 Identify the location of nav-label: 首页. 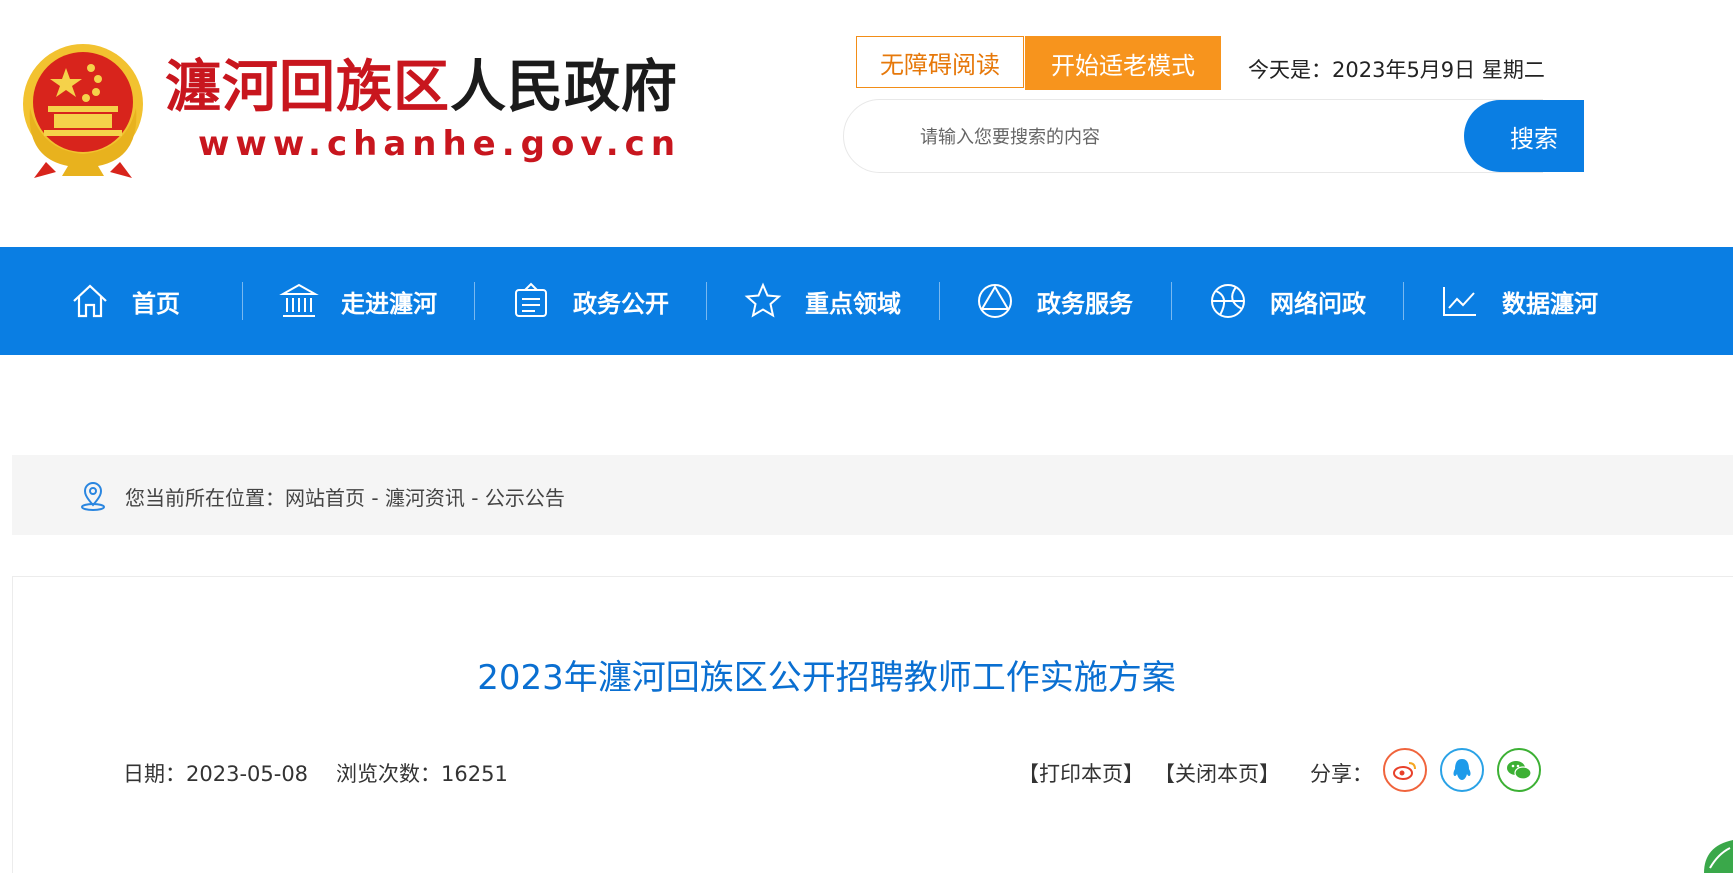
(156, 303).